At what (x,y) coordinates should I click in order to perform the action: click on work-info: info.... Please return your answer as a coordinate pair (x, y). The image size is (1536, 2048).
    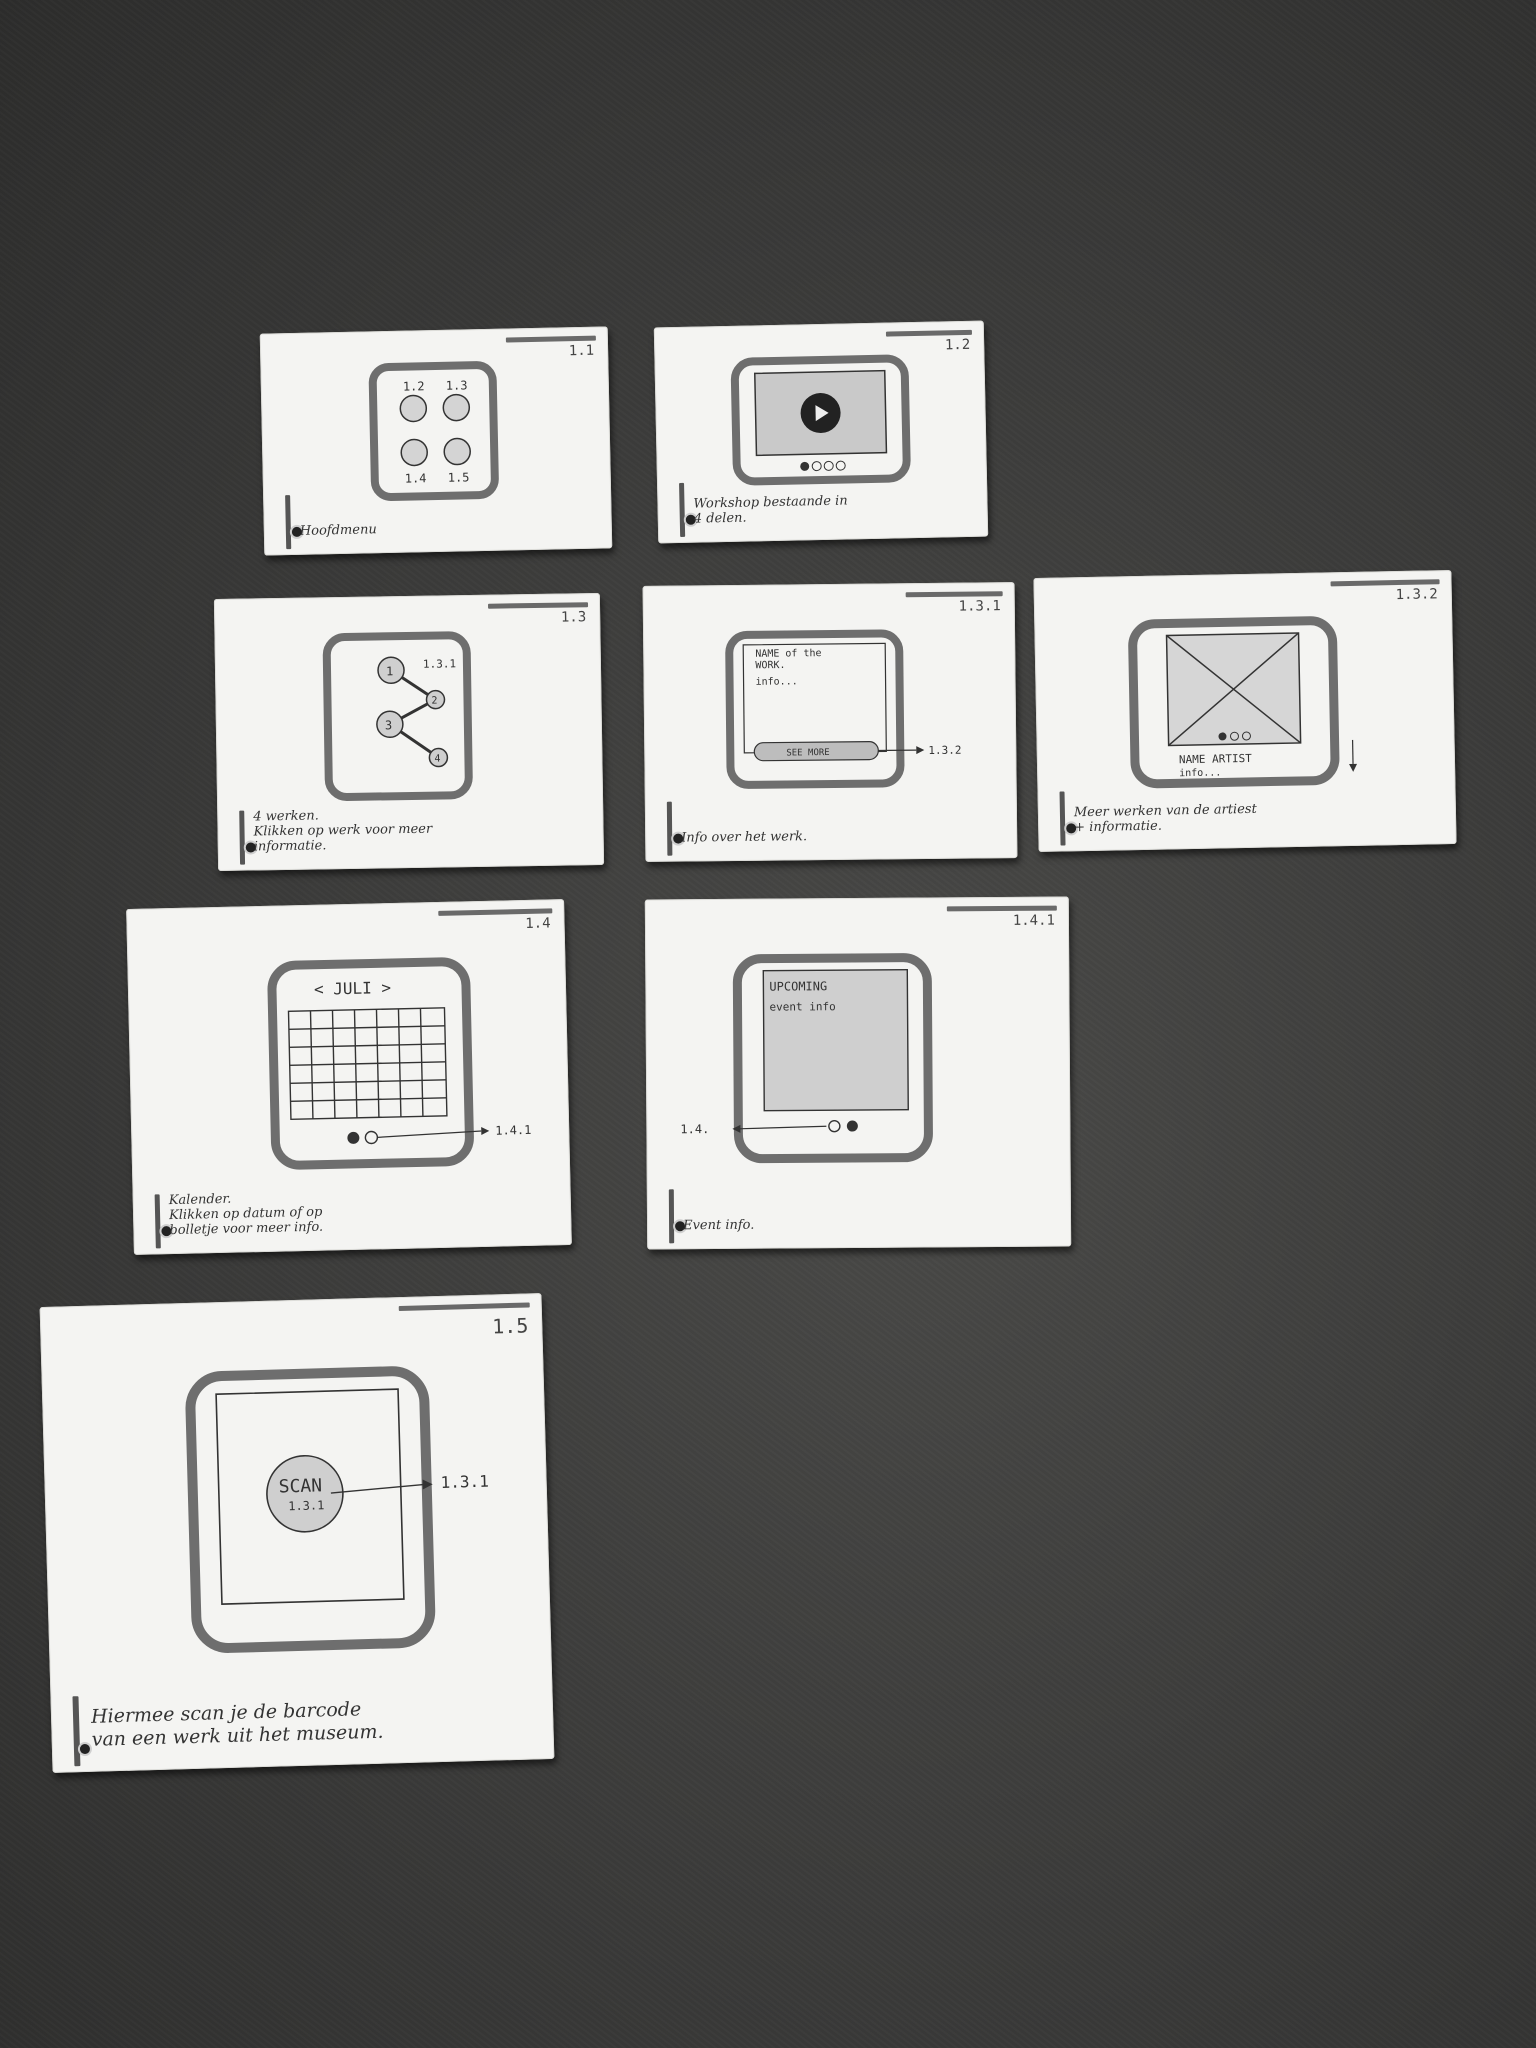
    Looking at the image, I should click on (777, 681).